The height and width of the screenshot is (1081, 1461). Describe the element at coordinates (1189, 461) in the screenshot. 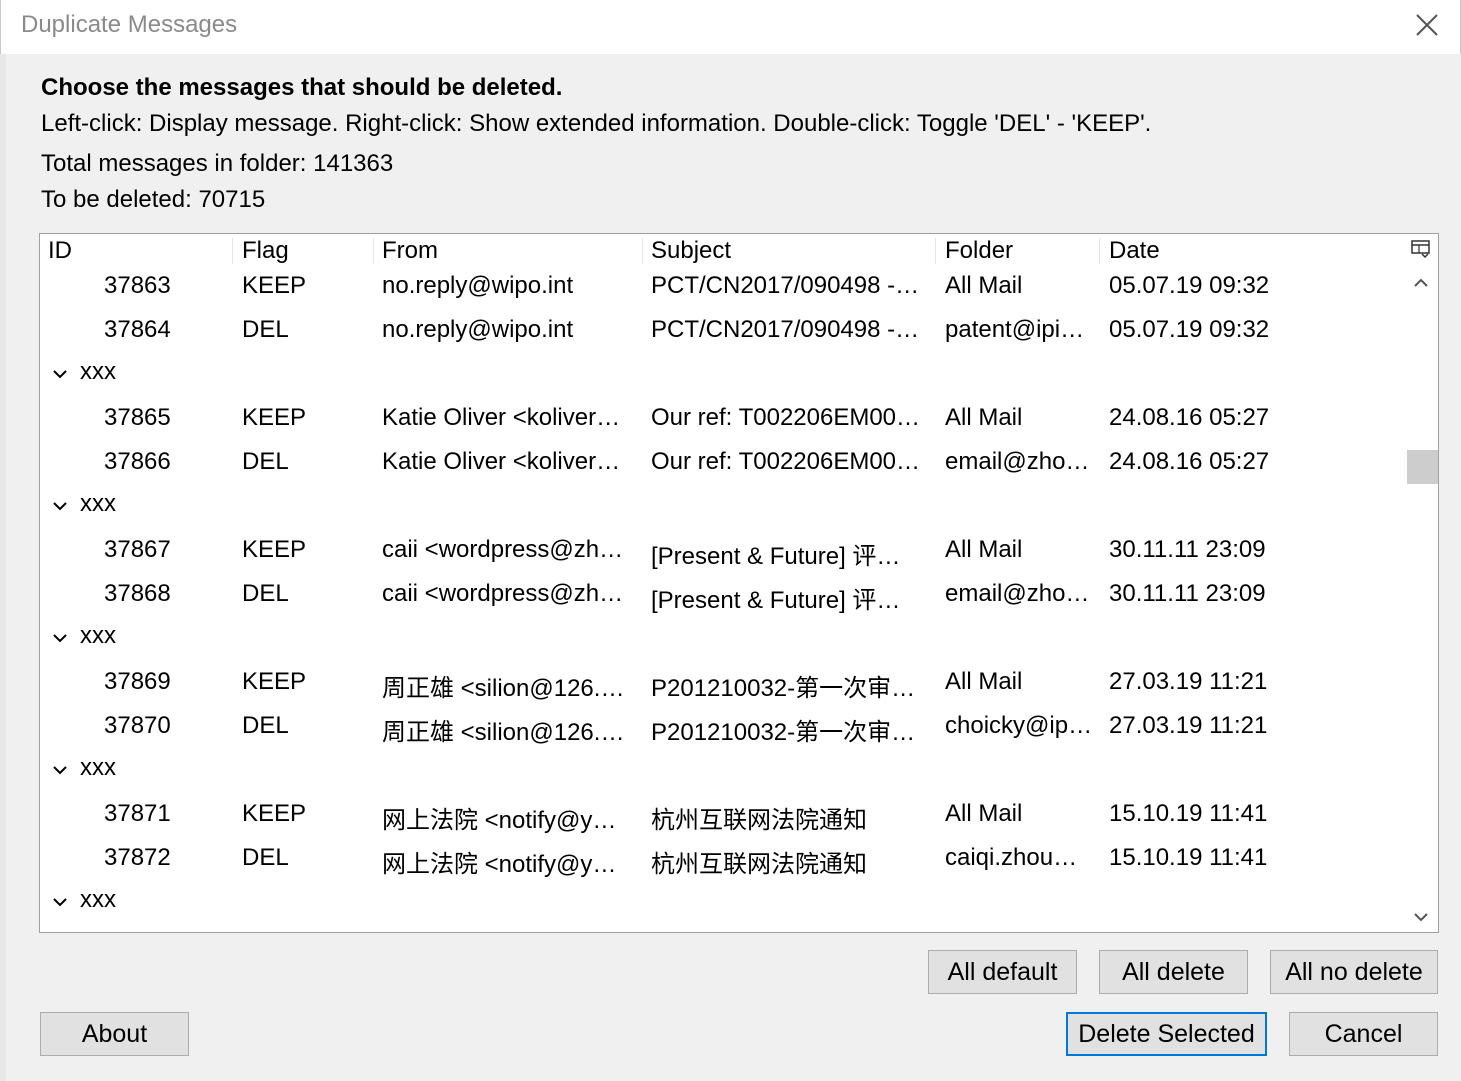

I see `cell-date: 24.08.16 05:27` at that location.